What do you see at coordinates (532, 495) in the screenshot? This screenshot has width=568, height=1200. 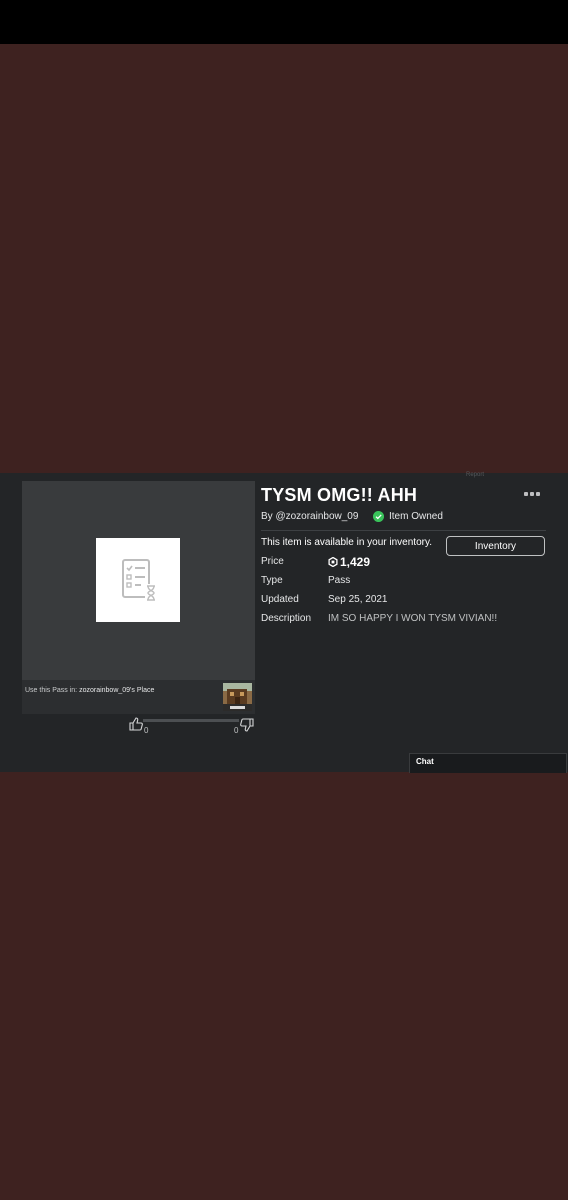 I see `more-options-icon` at bounding box center [532, 495].